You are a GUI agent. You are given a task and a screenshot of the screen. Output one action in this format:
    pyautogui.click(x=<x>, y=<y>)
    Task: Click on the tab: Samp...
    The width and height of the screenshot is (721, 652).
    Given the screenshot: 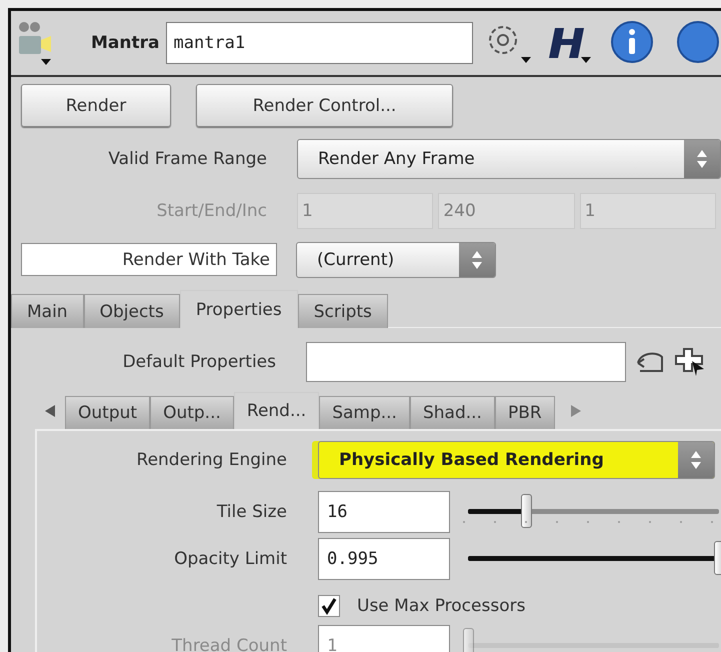 What is the action you would take?
    pyautogui.click(x=364, y=412)
    